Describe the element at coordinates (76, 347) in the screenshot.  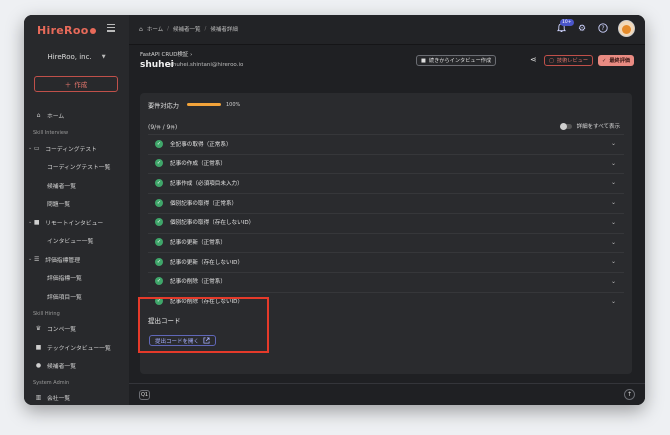
I see `sidebar-item-tech-interview-list: ■ テックインタビュー一覧` at that location.